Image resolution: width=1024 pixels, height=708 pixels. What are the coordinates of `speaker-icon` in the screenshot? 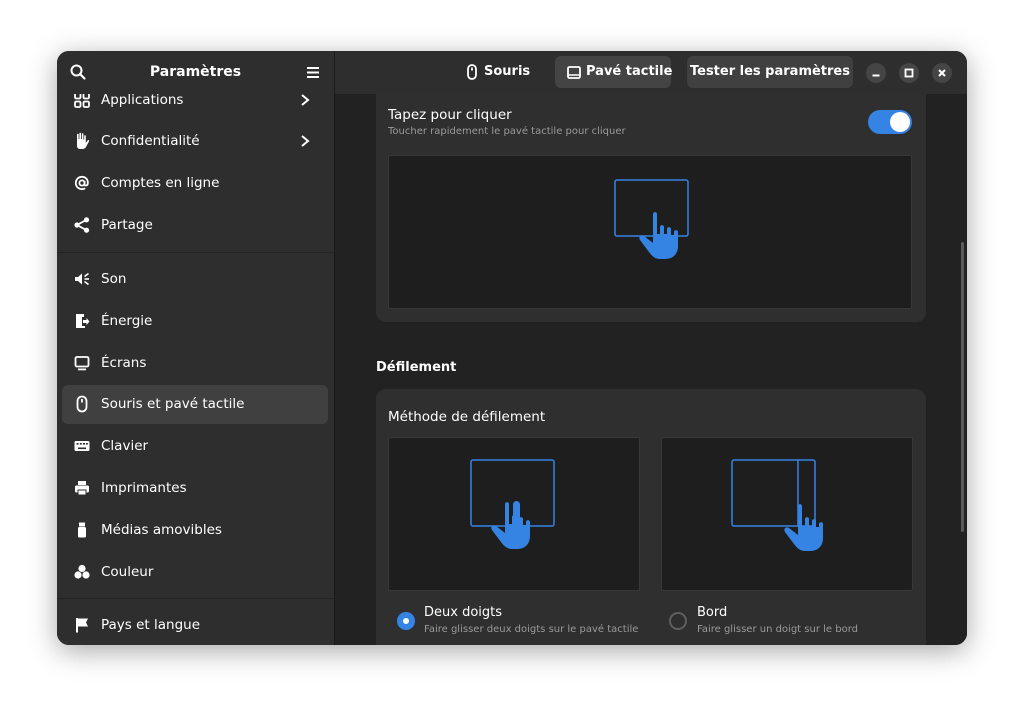 It's located at (82, 279).